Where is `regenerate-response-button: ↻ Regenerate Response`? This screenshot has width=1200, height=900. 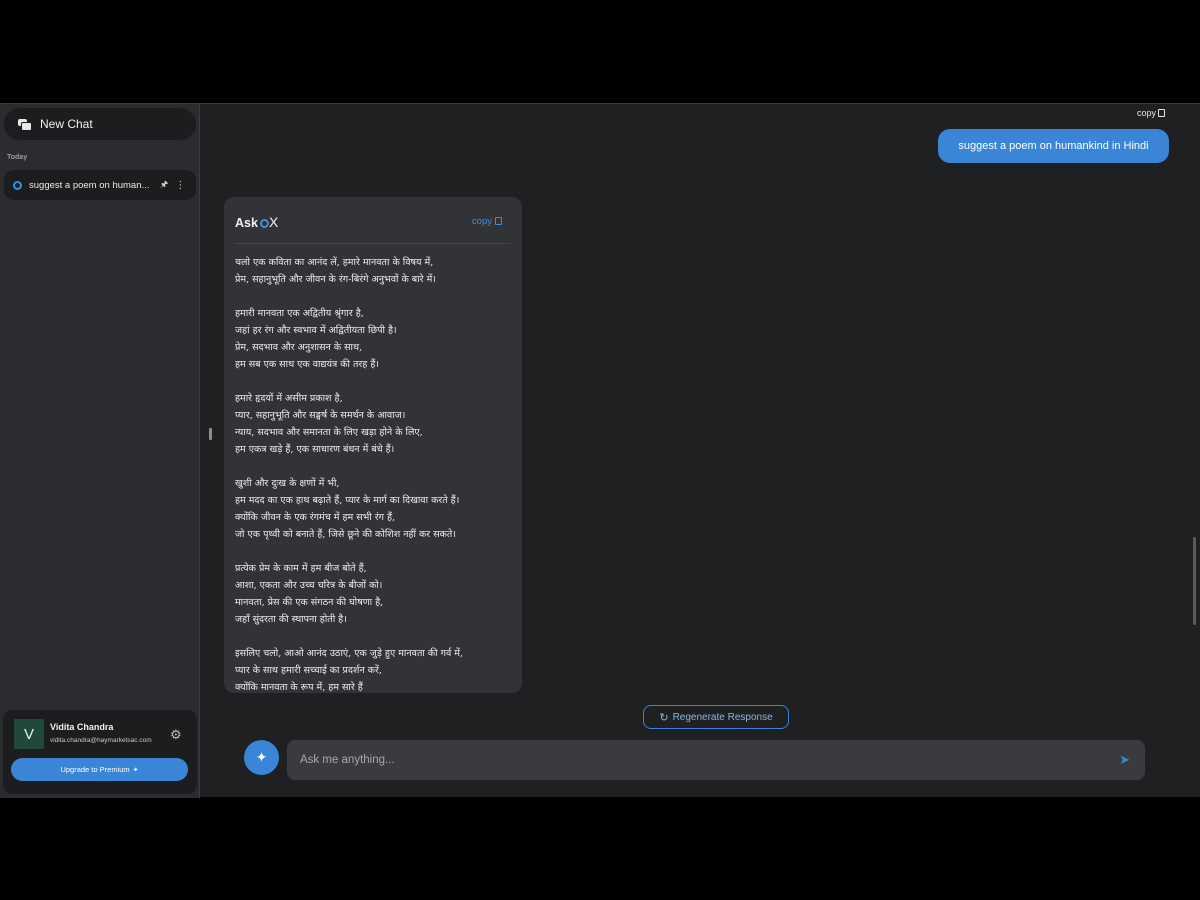 regenerate-response-button: ↻ Regenerate Response is located at coordinates (716, 717).